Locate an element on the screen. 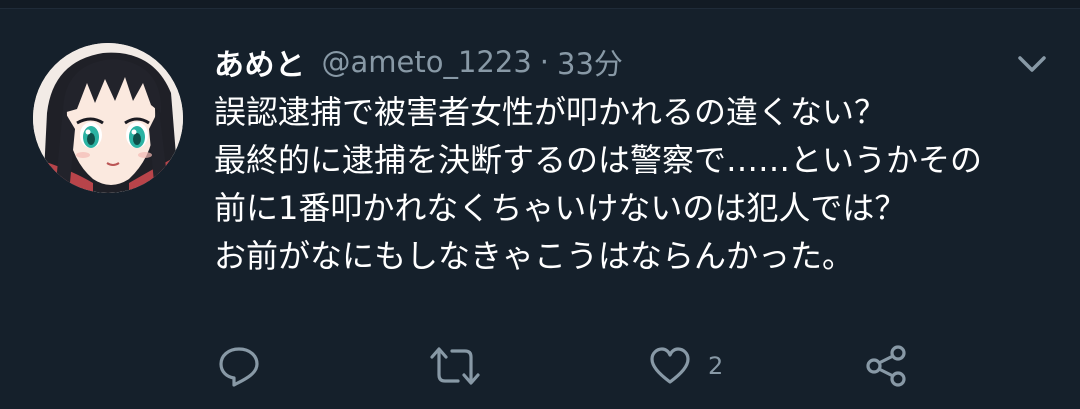 This screenshot has height=409, width=1080. heart-icon is located at coordinates (670, 365).